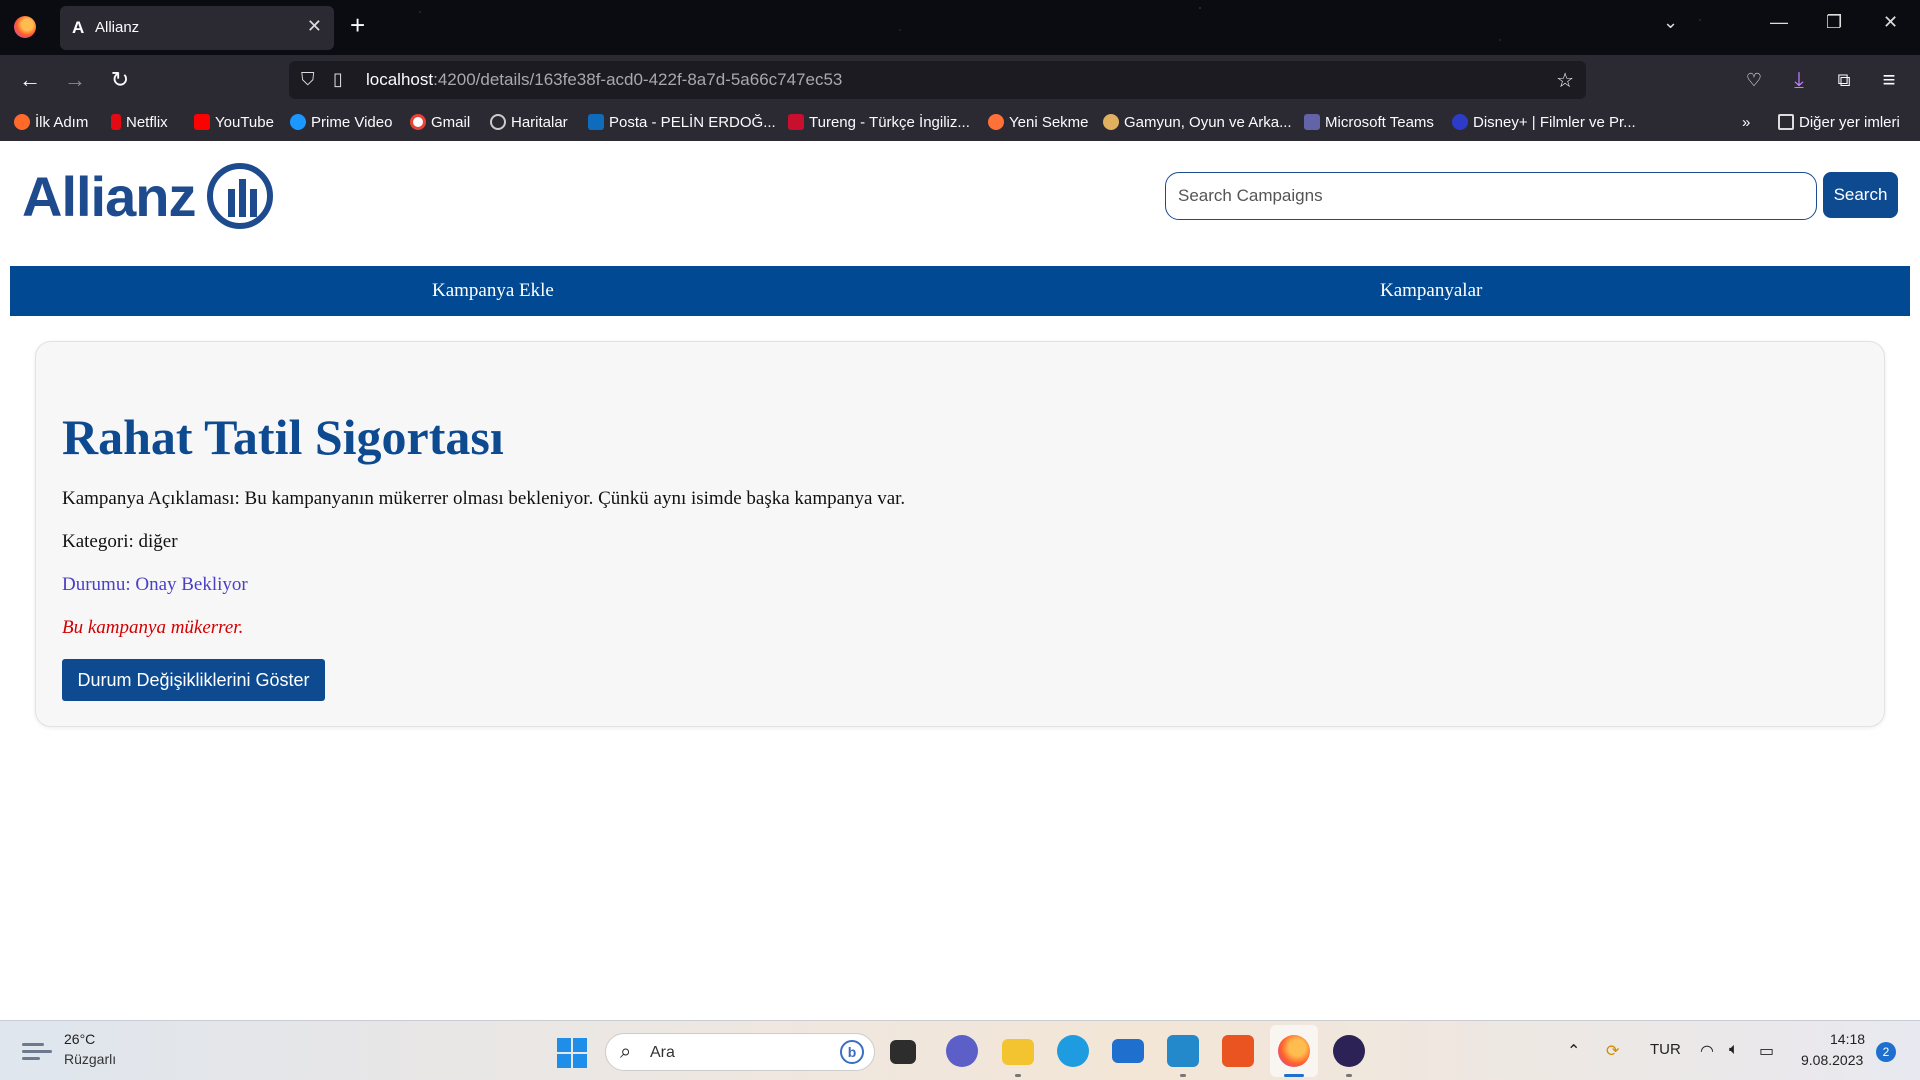 This screenshot has height=1080, width=1920. What do you see at coordinates (960, 291) in the screenshot?
I see `main-nav: Kampanya Ekle Kampanyalar` at bounding box center [960, 291].